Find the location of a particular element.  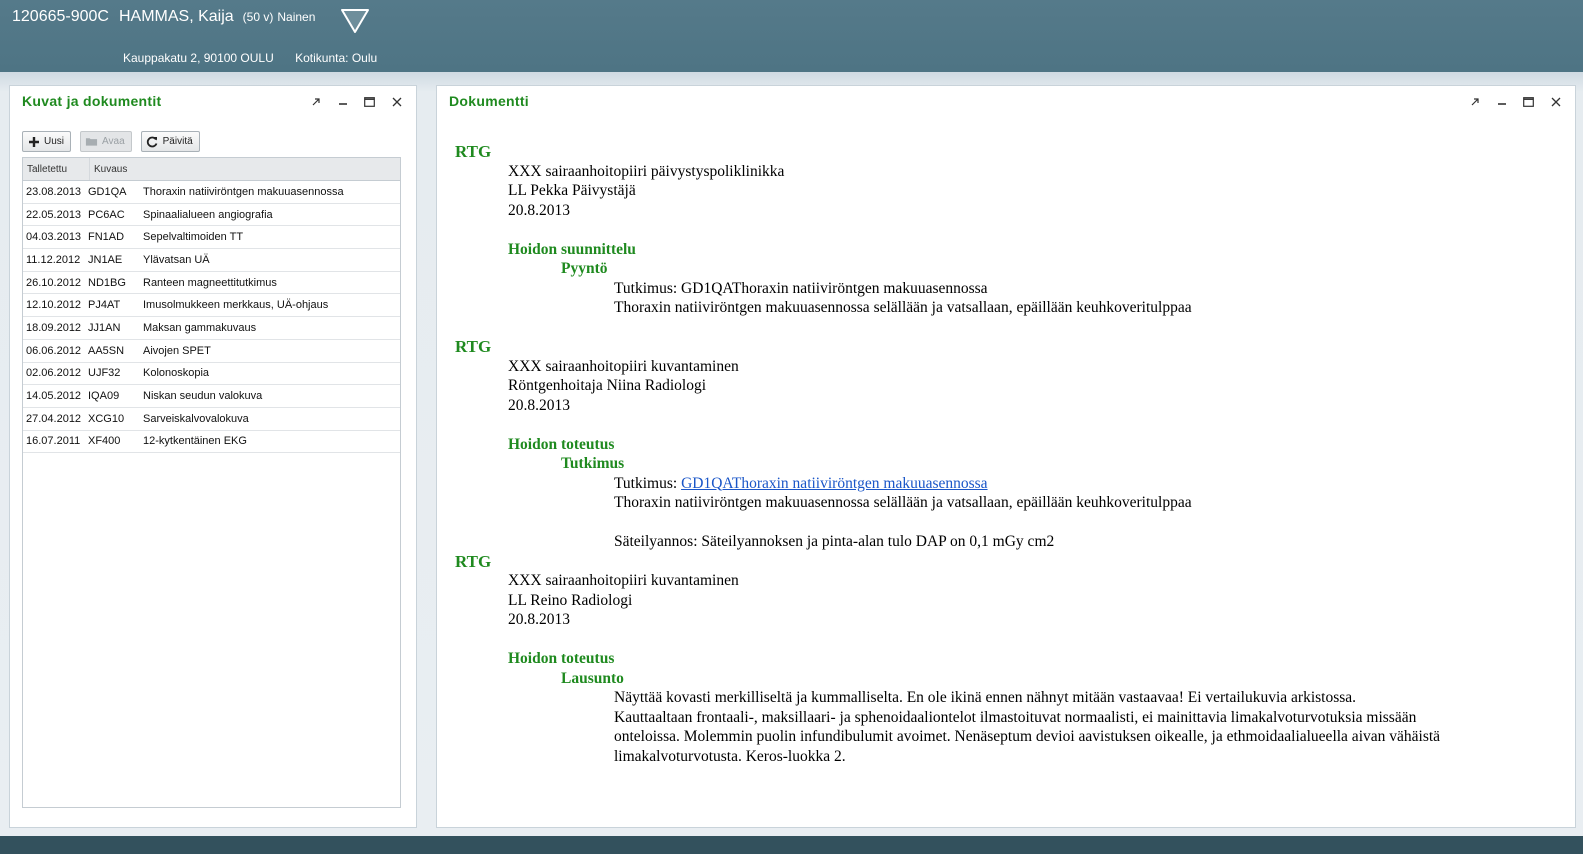

row-code: PC6AC is located at coordinates (106, 214).